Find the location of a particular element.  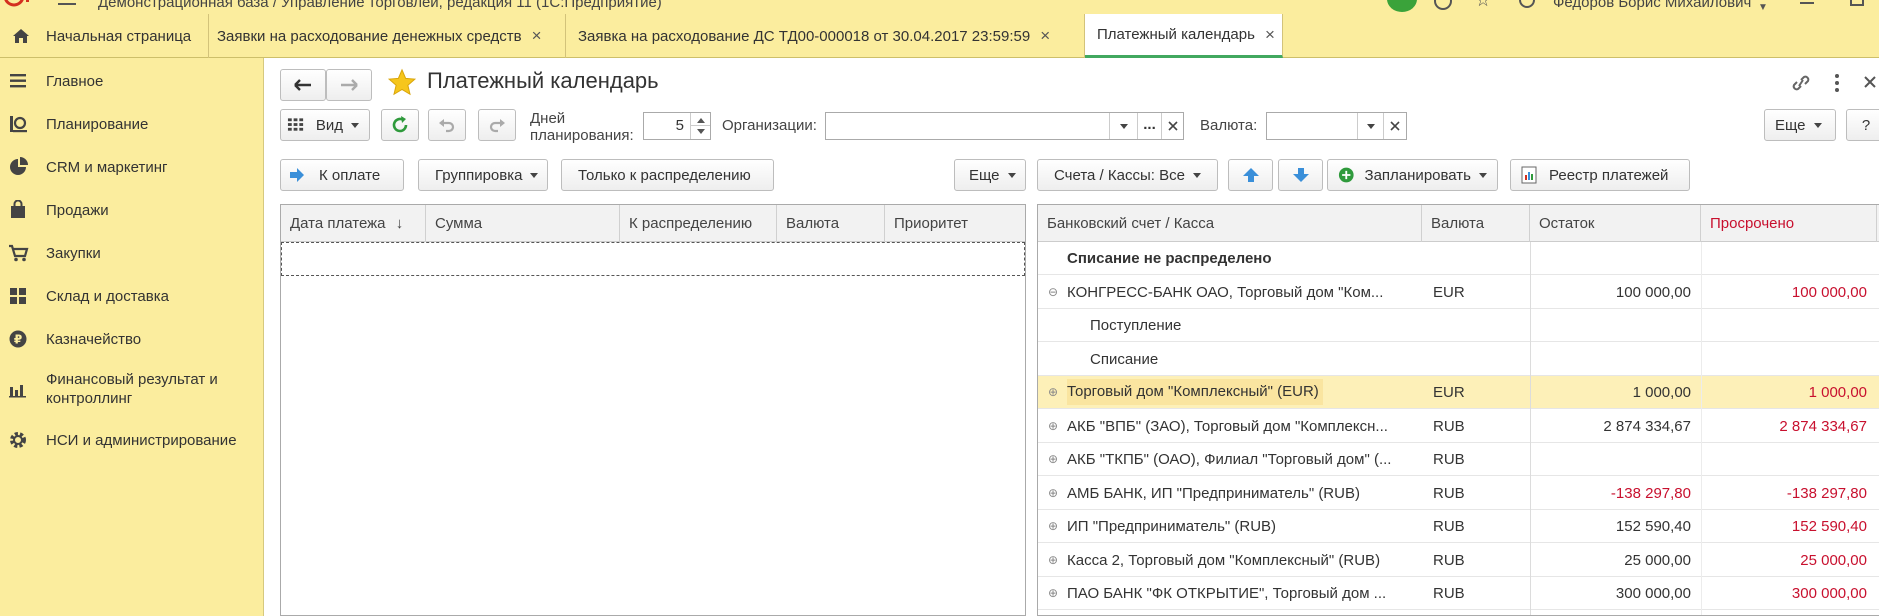

move-up-button is located at coordinates (1250, 175).